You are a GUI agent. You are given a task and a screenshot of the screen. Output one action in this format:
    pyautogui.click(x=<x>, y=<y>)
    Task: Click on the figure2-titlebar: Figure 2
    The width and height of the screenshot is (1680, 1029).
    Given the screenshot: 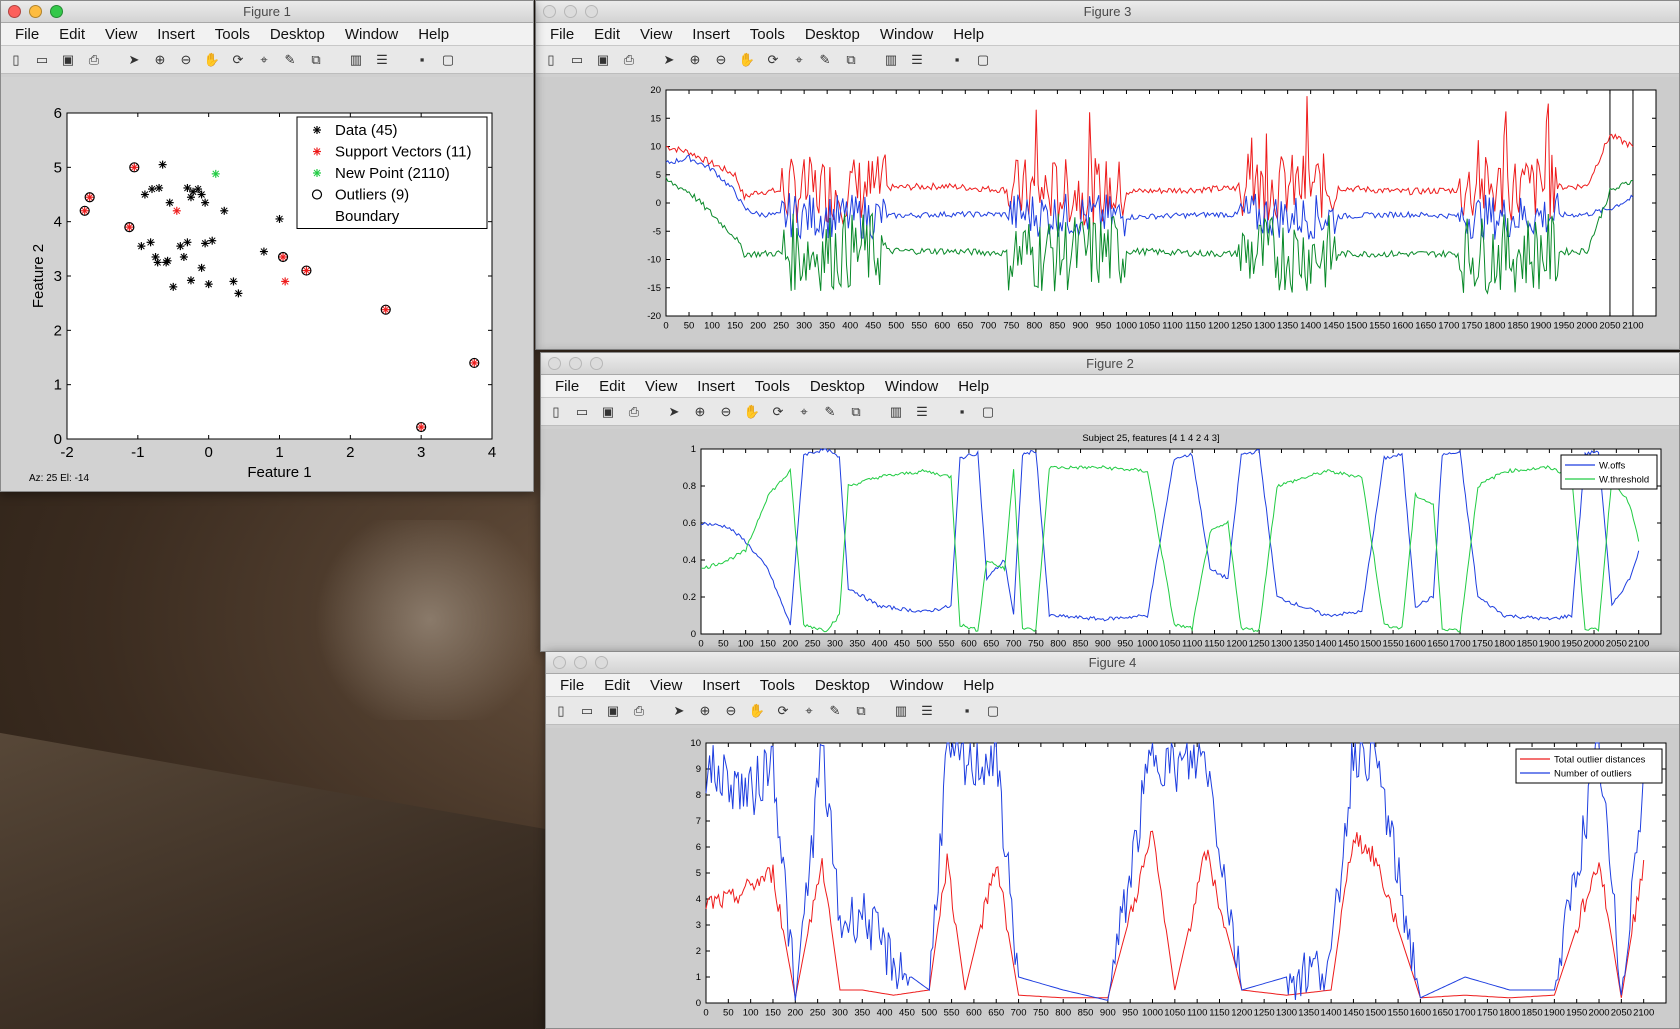 What is the action you would take?
    pyautogui.click(x=1110, y=364)
    